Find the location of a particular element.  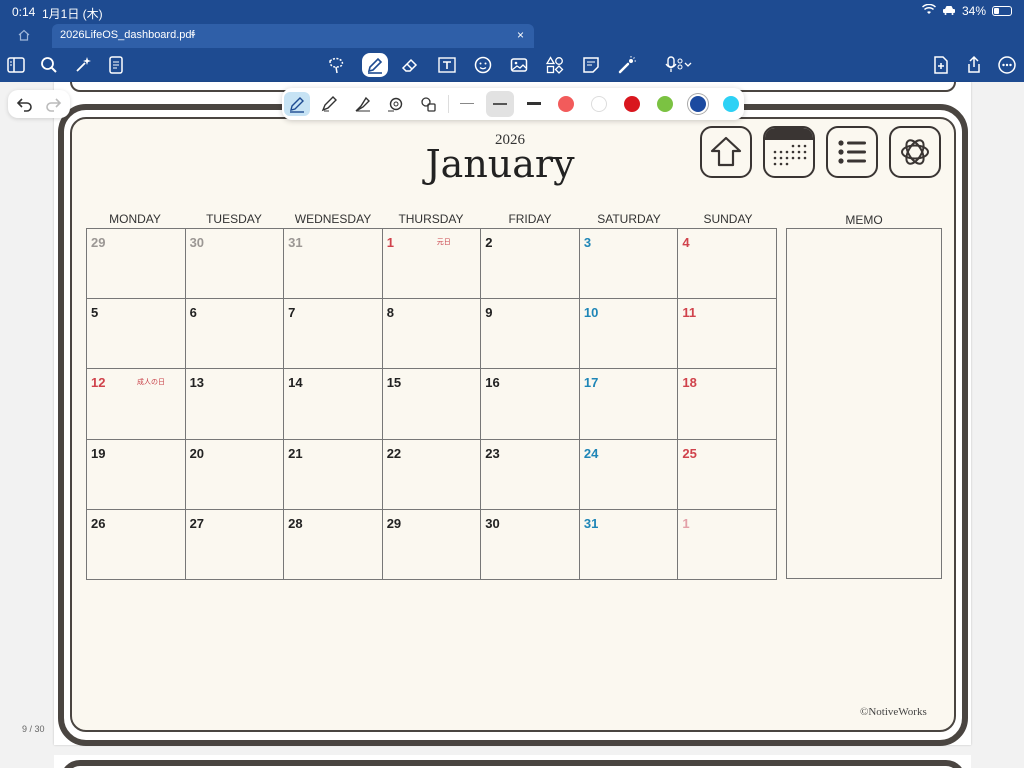

sticker-pen-icon is located at coordinates (428, 104).